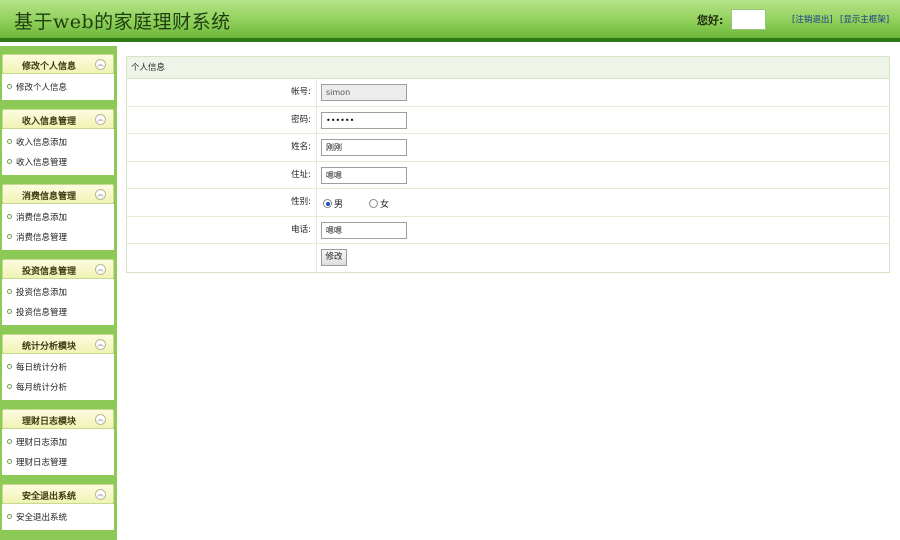 This screenshot has height=540, width=900. I want to click on sidebar-item-label: 收入信息添加, so click(42, 143).